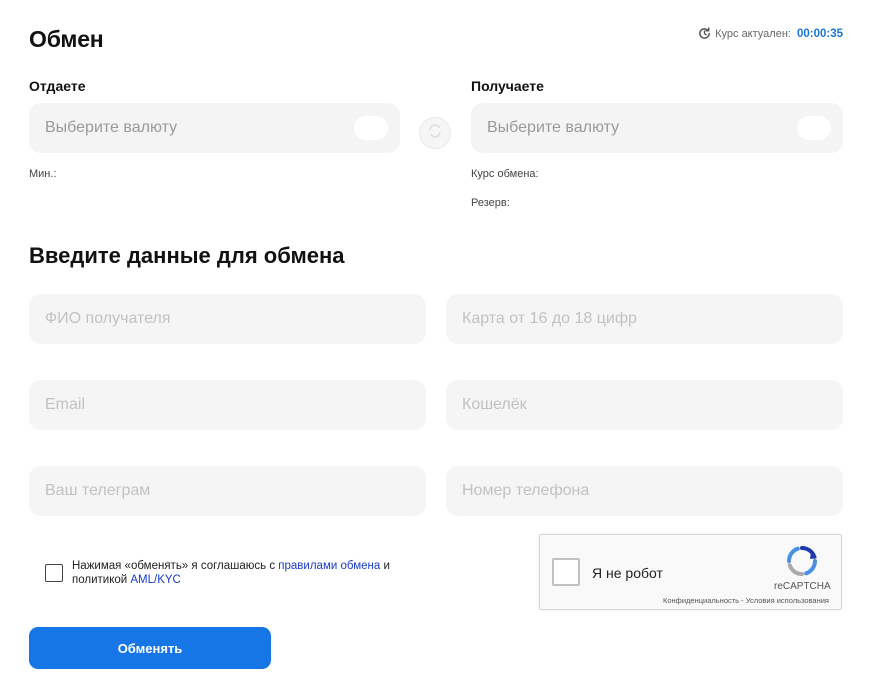 The image size is (879, 686). What do you see at coordinates (657, 128) in the screenshot?
I see `get-currency-select: Выберите валюту` at bounding box center [657, 128].